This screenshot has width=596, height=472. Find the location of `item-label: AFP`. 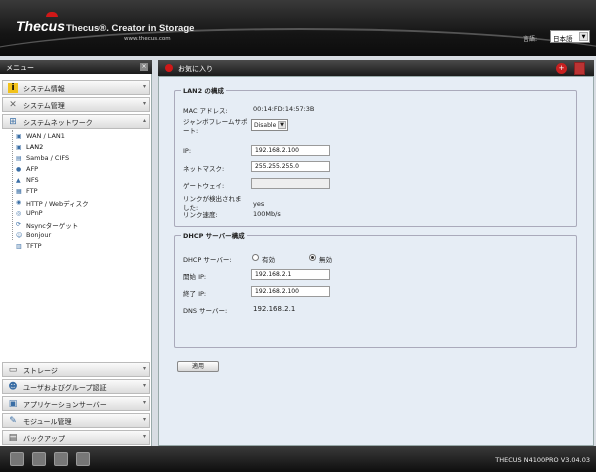

item-label: AFP is located at coordinates (32, 169).